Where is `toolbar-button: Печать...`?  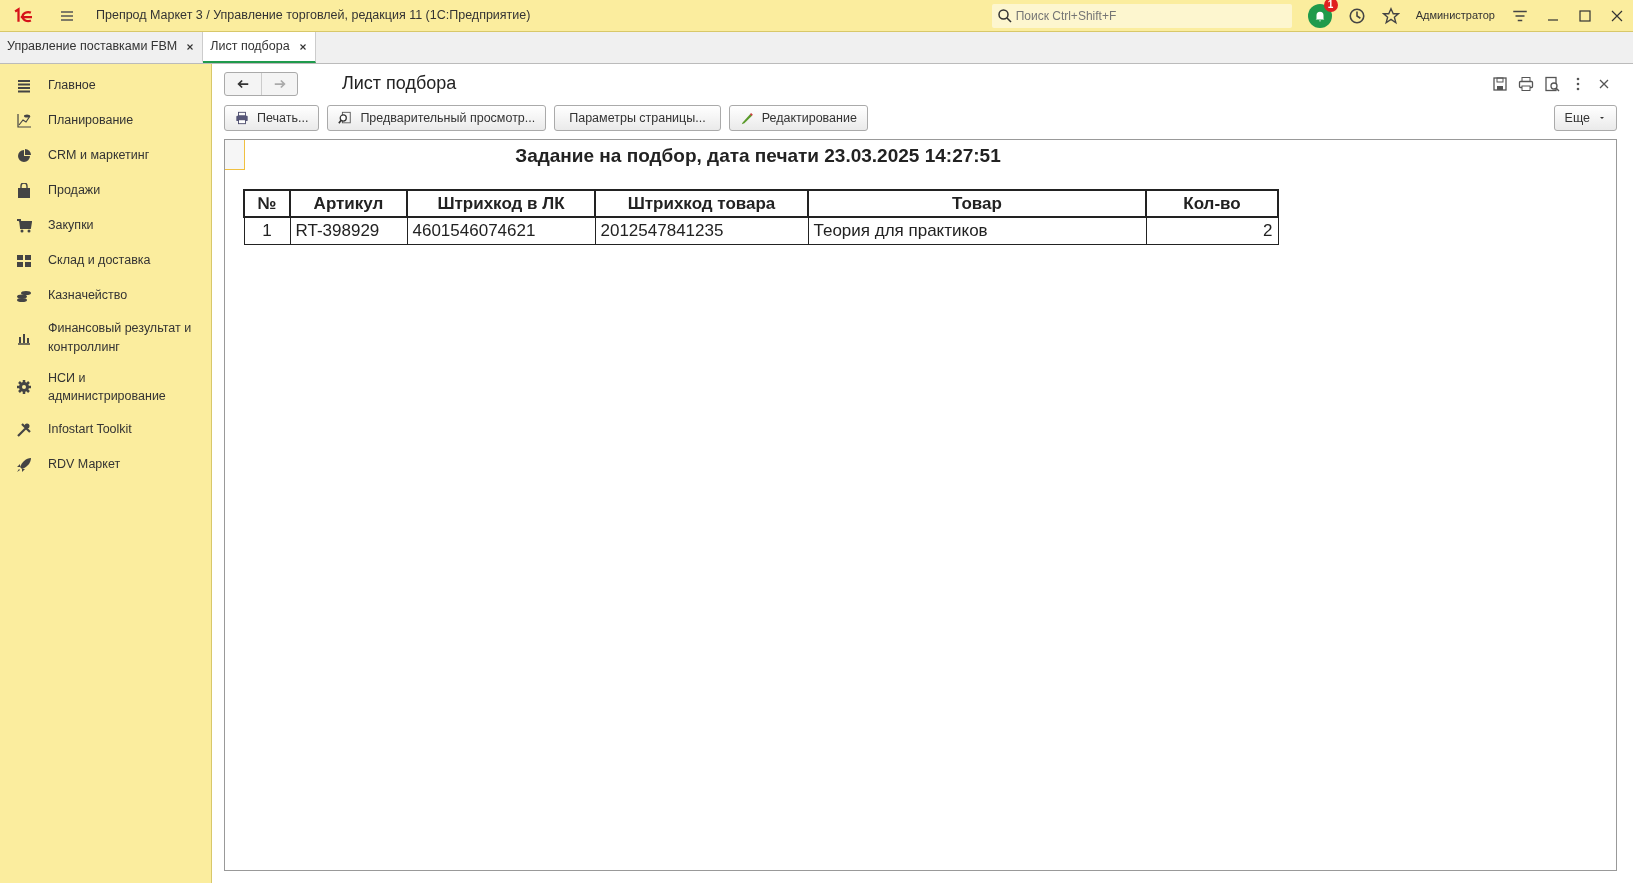 toolbar-button: Печать... is located at coordinates (272, 118).